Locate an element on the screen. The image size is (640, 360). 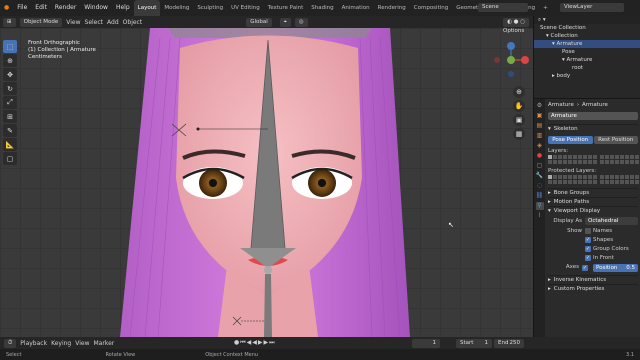
outliner-row-pose: Pose is located at coordinates (587, 52).